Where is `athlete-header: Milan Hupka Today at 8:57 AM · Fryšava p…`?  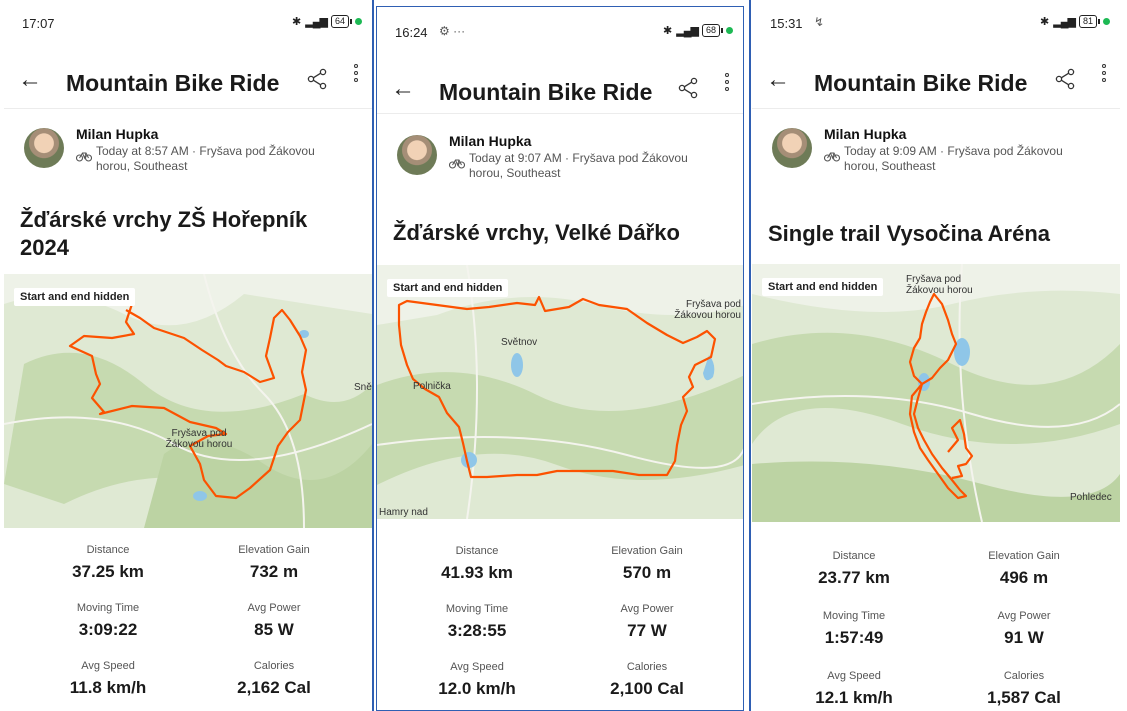
athlete-header: Milan Hupka Today at 8:57 AM · Fryšava p… is located at coordinates (193, 156).